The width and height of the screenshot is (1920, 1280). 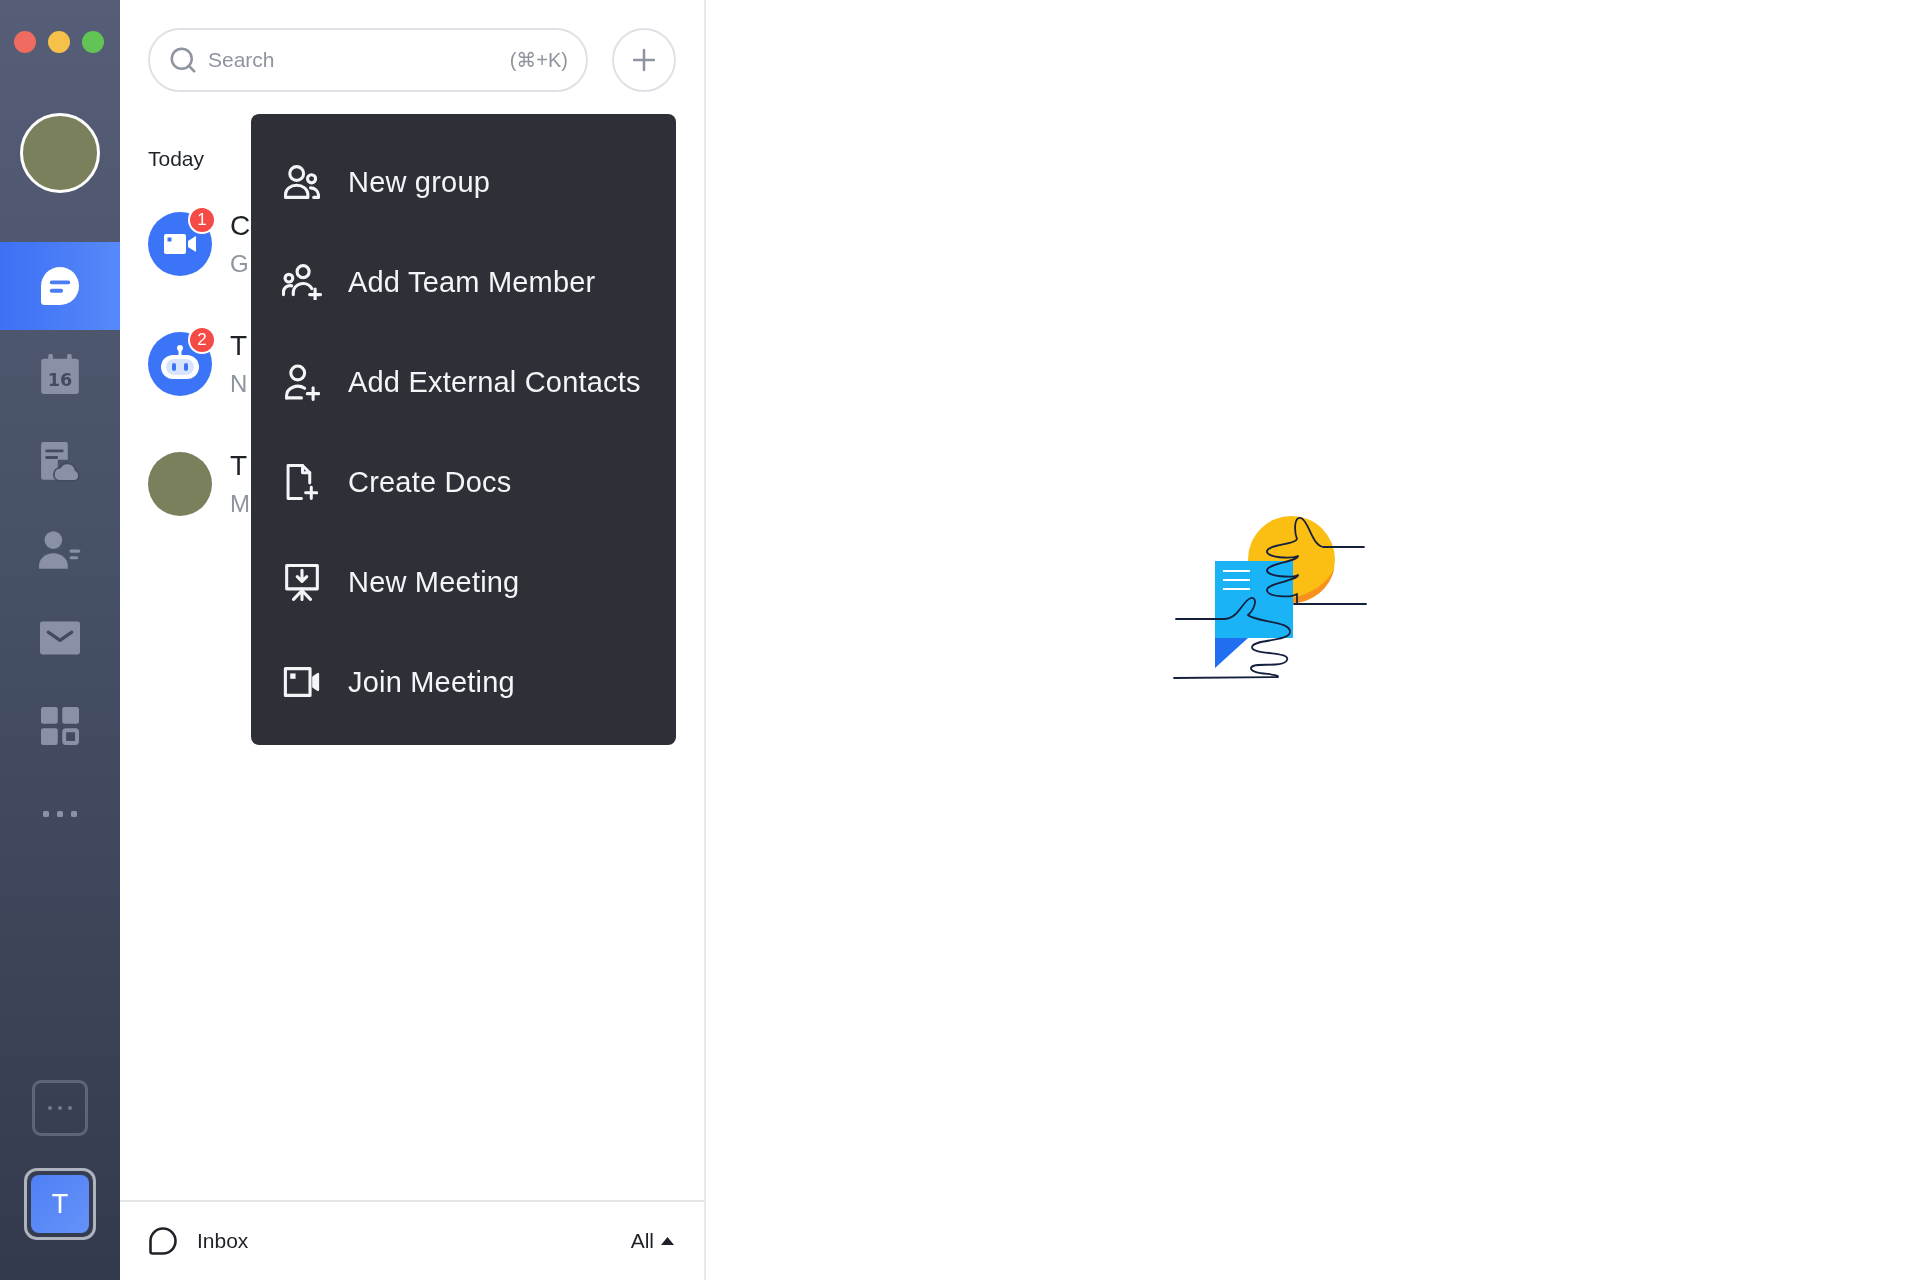 What do you see at coordinates (463, 382) in the screenshot?
I see `menu-item: Add External Contacts` at bounding box center [463, 382].